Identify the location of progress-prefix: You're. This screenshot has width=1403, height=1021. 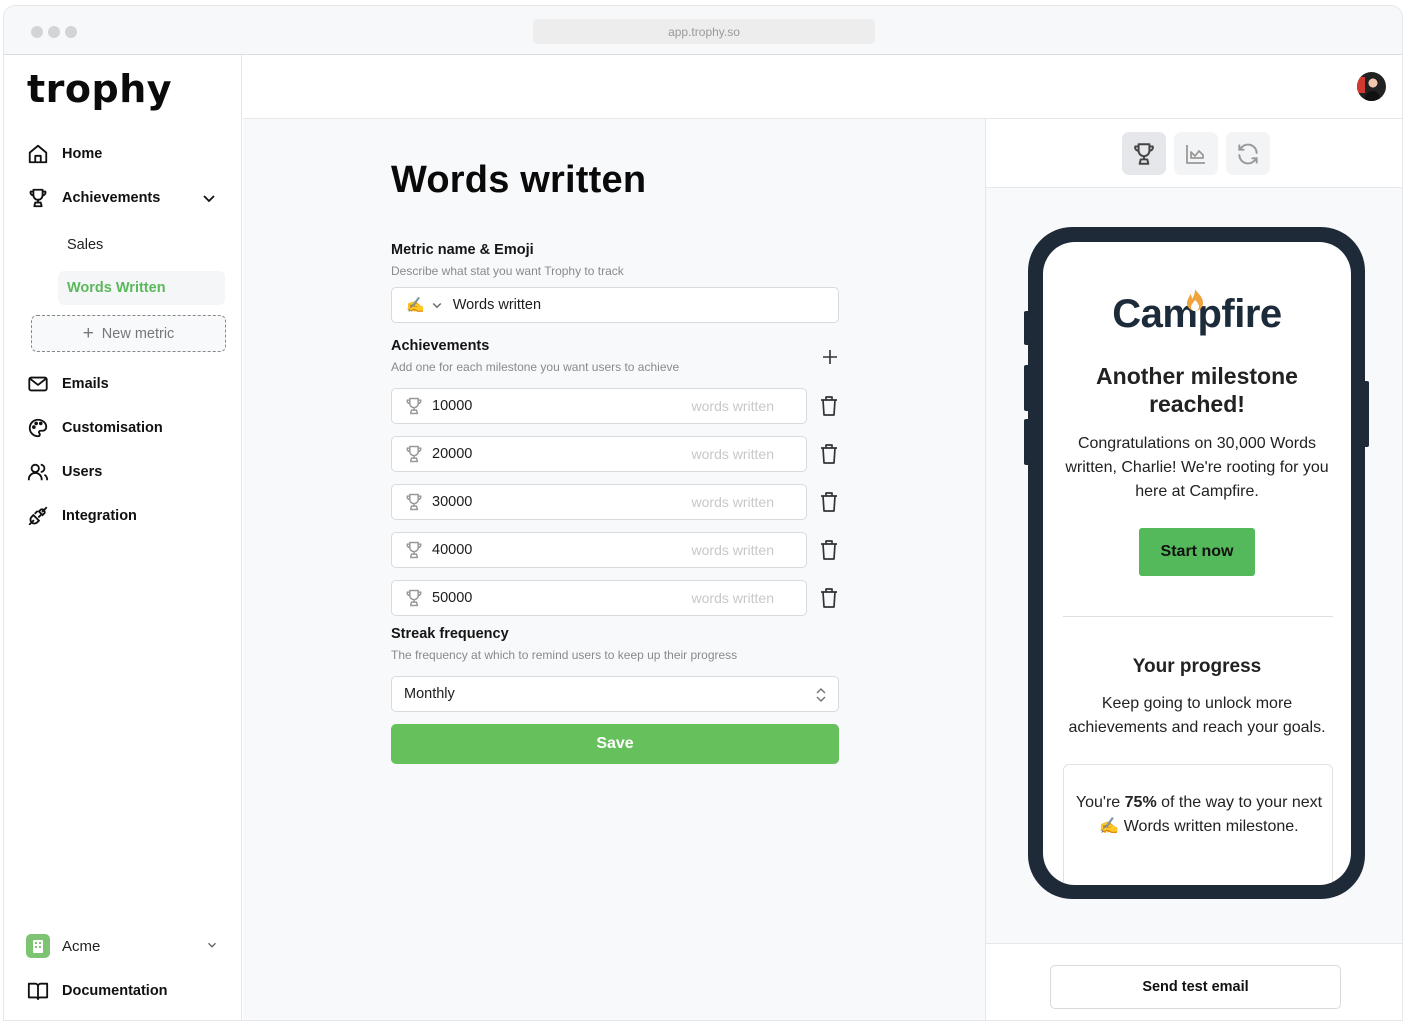
(1100, 802).